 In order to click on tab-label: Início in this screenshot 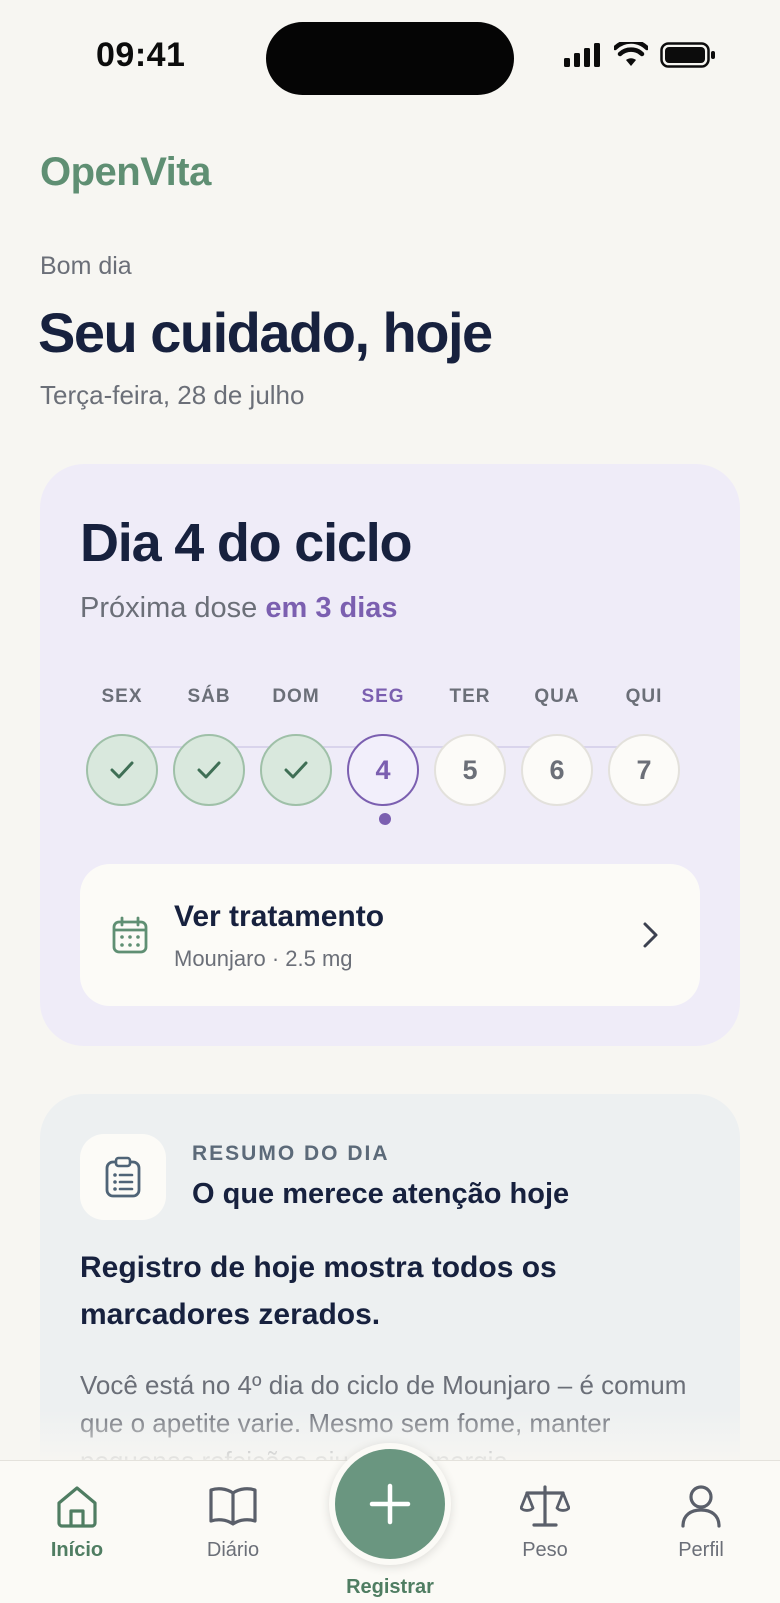, I will do `click(77, 1550)`.